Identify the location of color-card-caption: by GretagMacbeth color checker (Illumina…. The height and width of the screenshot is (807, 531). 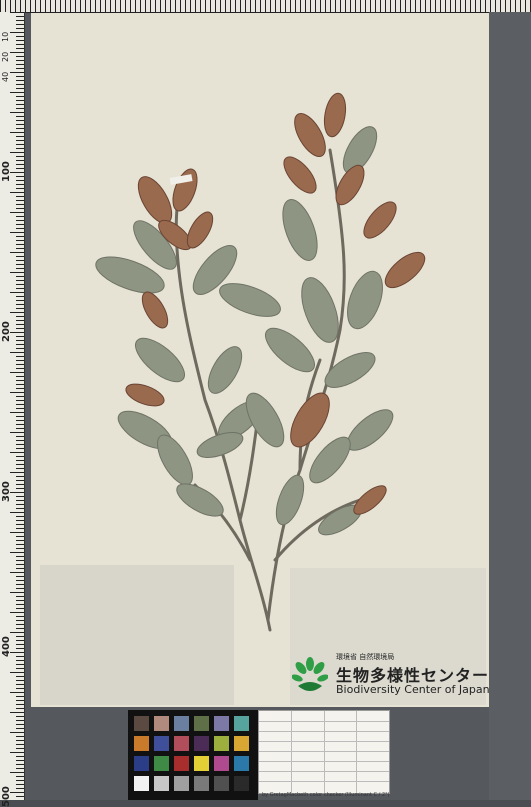
(326, 795).